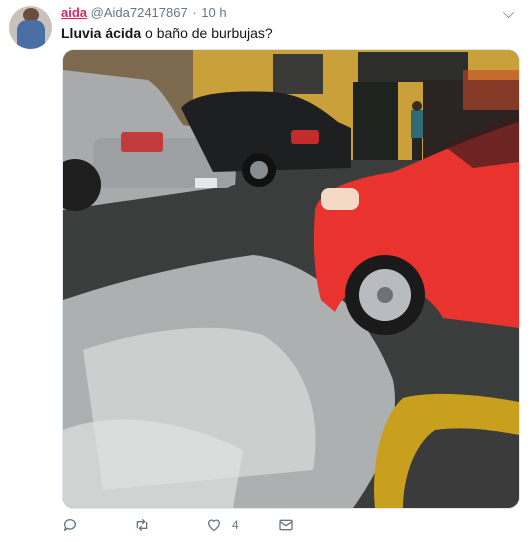 The width and height of the screenshot is (528, 541). What do you see at coordinates (74, 12) in the screenshot?
I see `author-name: aida` at bounding box center [74, 12].